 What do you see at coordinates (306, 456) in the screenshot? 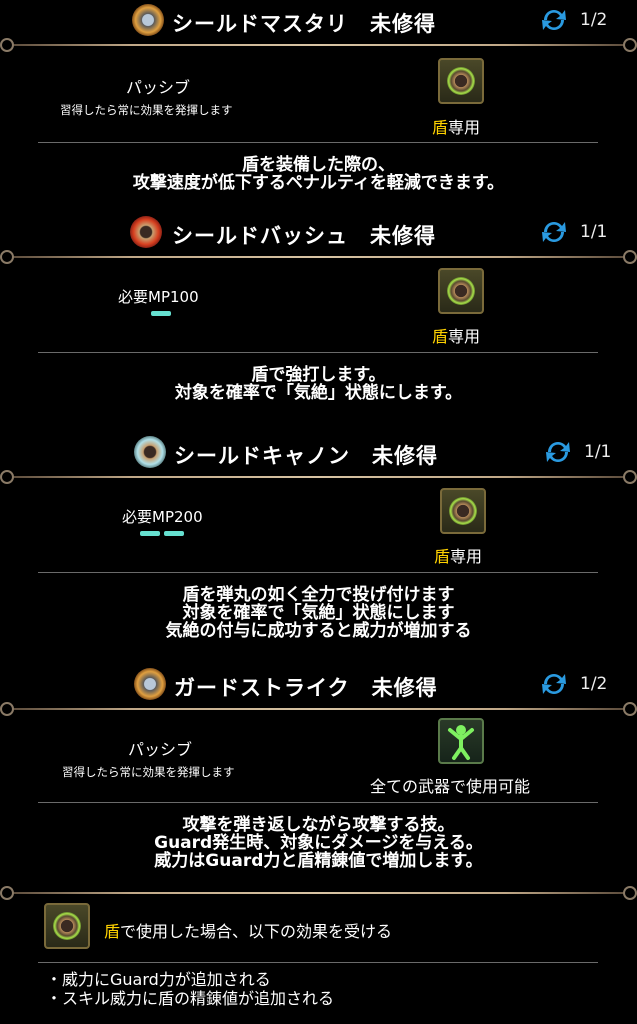
I see `skill-title: シールドキャノン 未修得` at bounding box center [306, 456].